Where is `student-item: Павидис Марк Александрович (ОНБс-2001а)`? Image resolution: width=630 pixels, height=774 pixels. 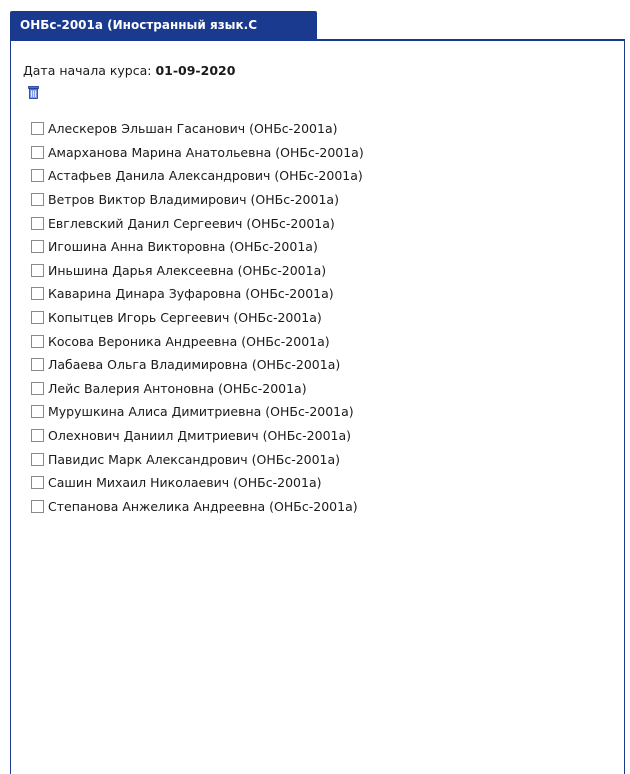 student-item: Павидис Марк Александрович (ОНБс-2001а) is located at coordinates (197, 459).